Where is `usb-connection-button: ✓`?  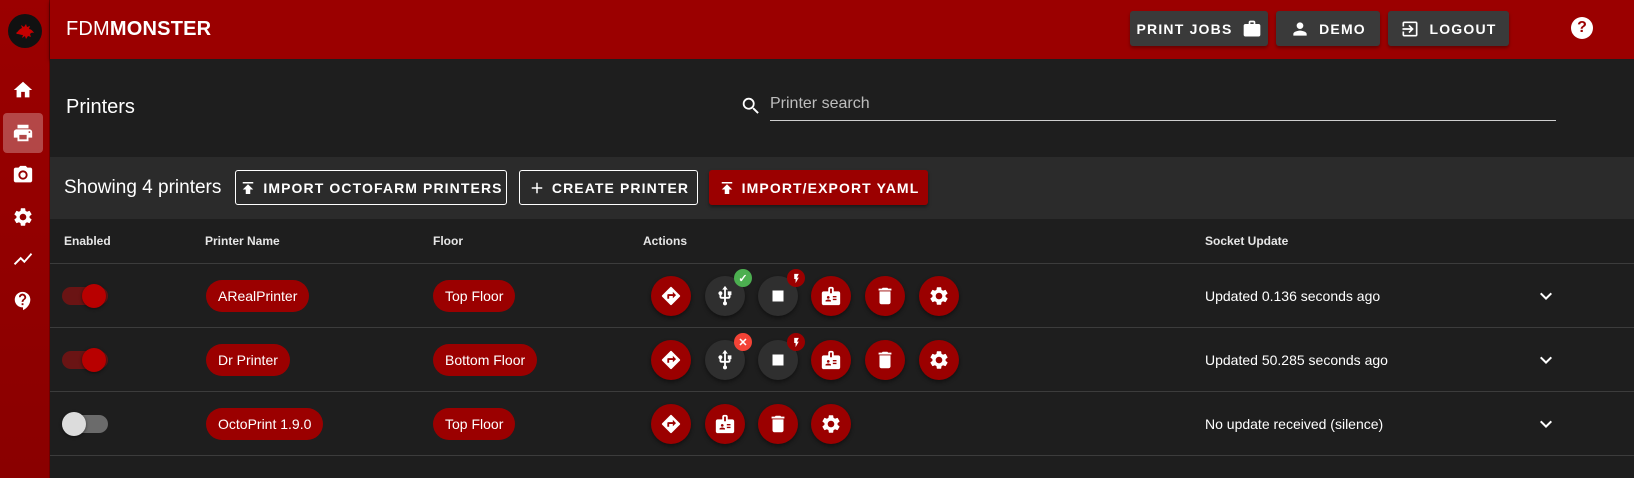
usb-connection-button: ✓ is located at coordinates (728, 292).